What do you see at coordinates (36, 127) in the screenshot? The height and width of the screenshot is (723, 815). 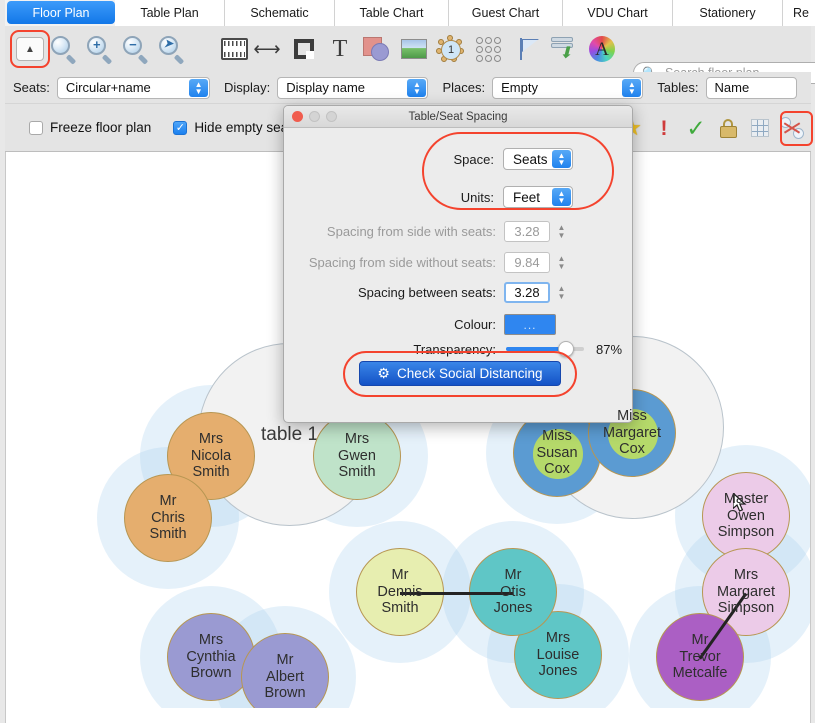 I see `checkbox-box` at bounding box center [36, 127].